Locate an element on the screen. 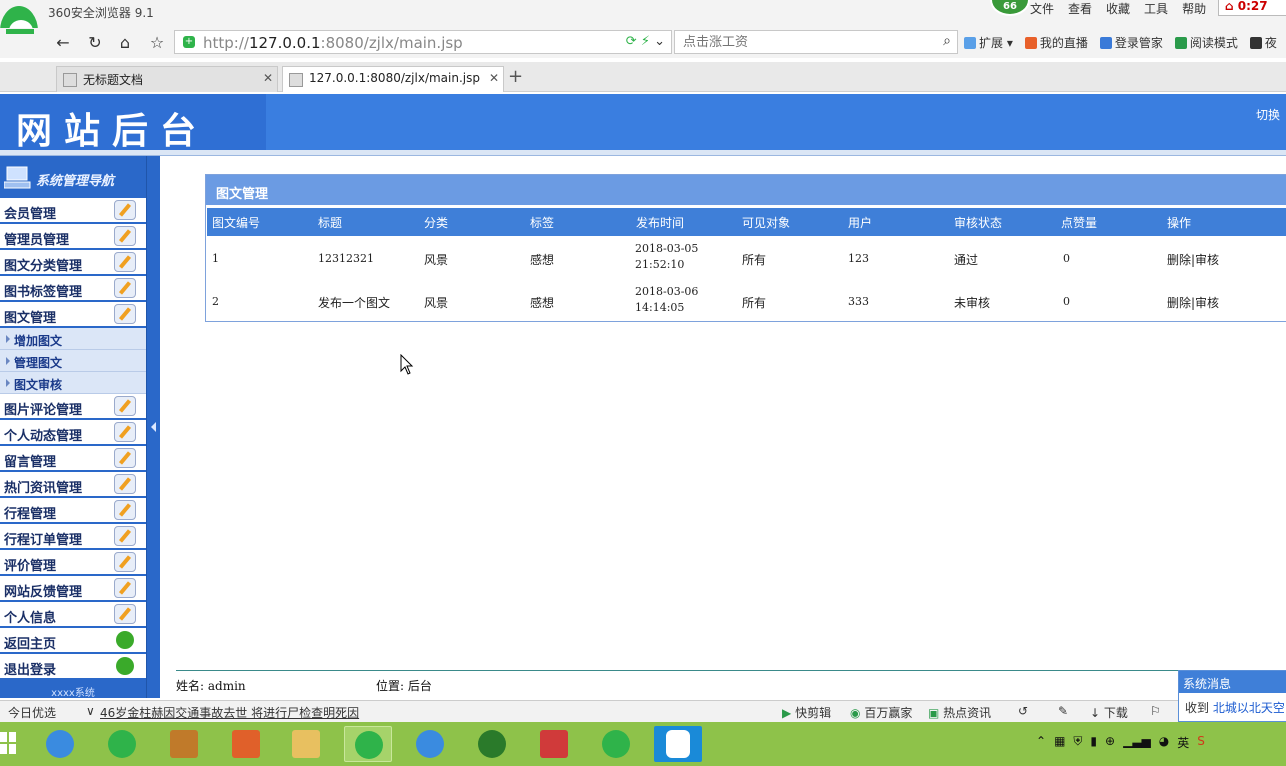  sidebar-item-home: 返回主页 is located at coordinates (73, 641).